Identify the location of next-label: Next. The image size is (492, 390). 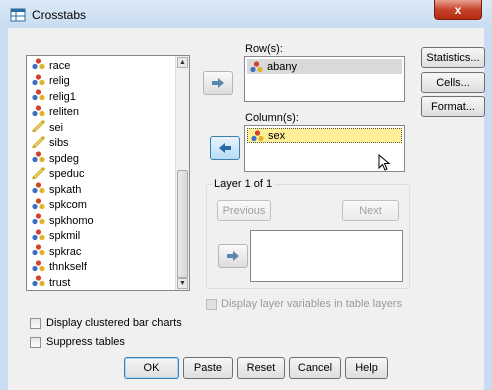
(370, 210).